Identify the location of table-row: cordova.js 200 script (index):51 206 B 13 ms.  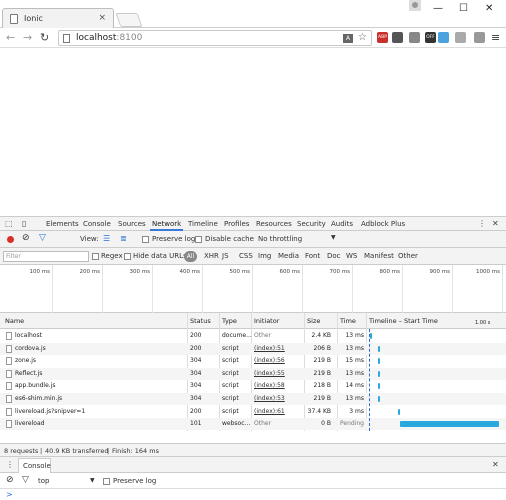
(253, 348).